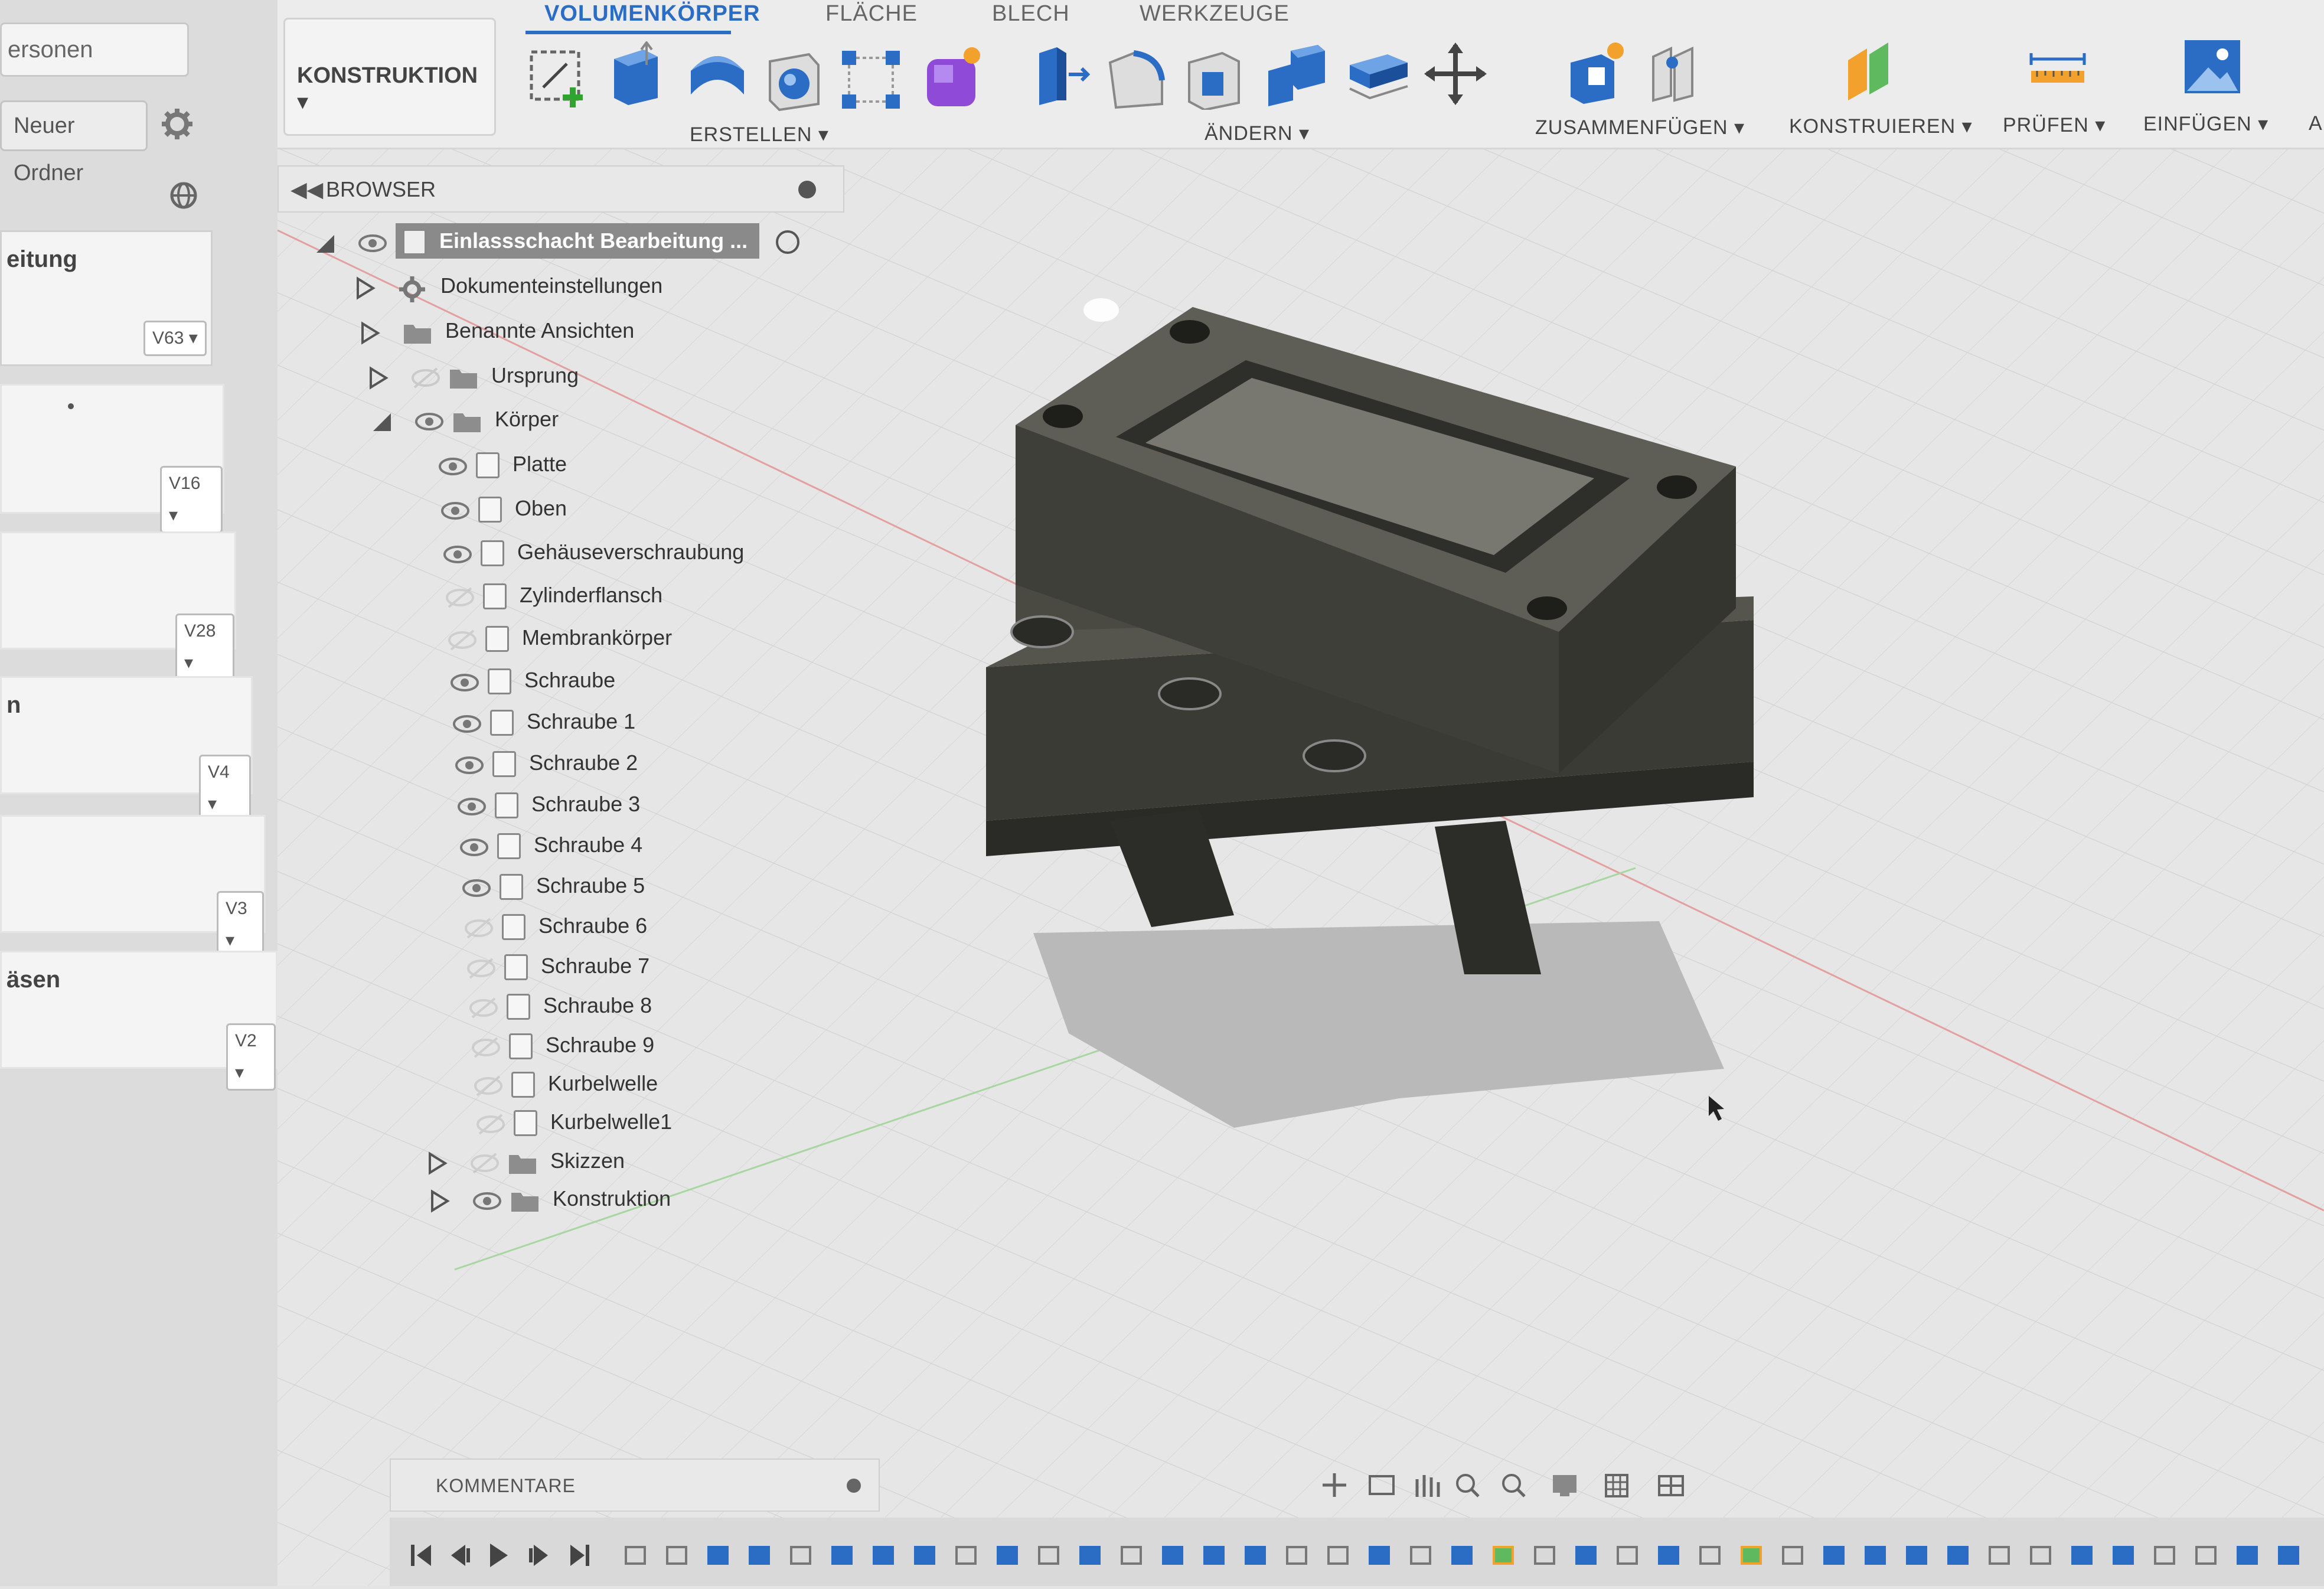  What do you see at coordinates (1031, 14) in the screenshot?
I see `tab-blech: BLECH` at bounding box center [1031, 14].